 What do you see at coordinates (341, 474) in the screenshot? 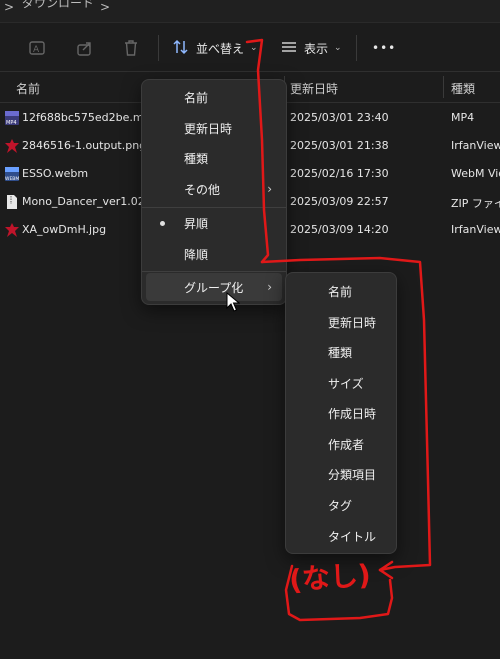
I see `group-by-category-item: 分類項目` at bounding box center [341, 474].